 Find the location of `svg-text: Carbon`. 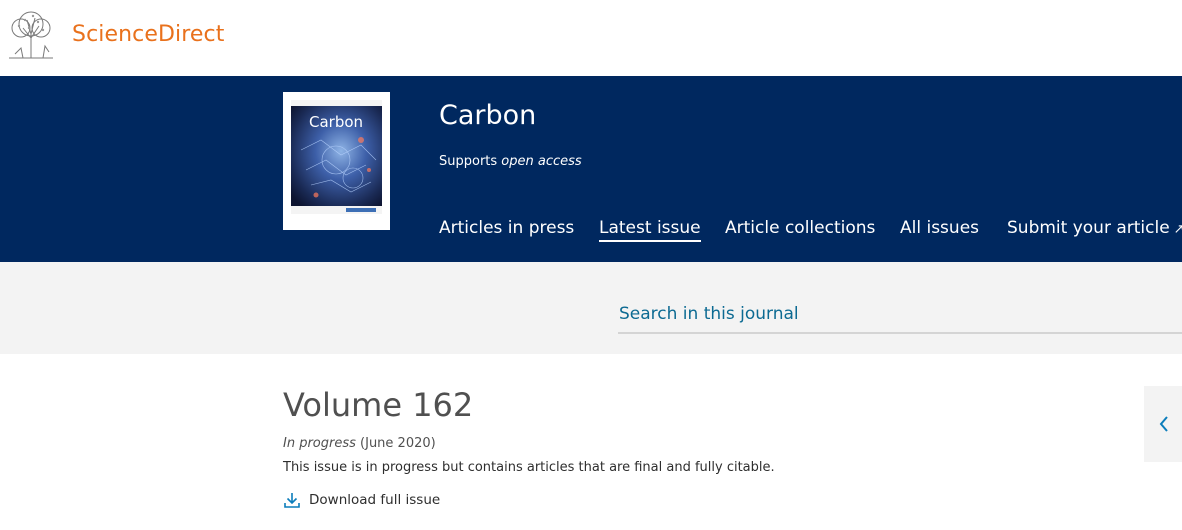

svg-text: Carbon is located at coordinates (336, 122).